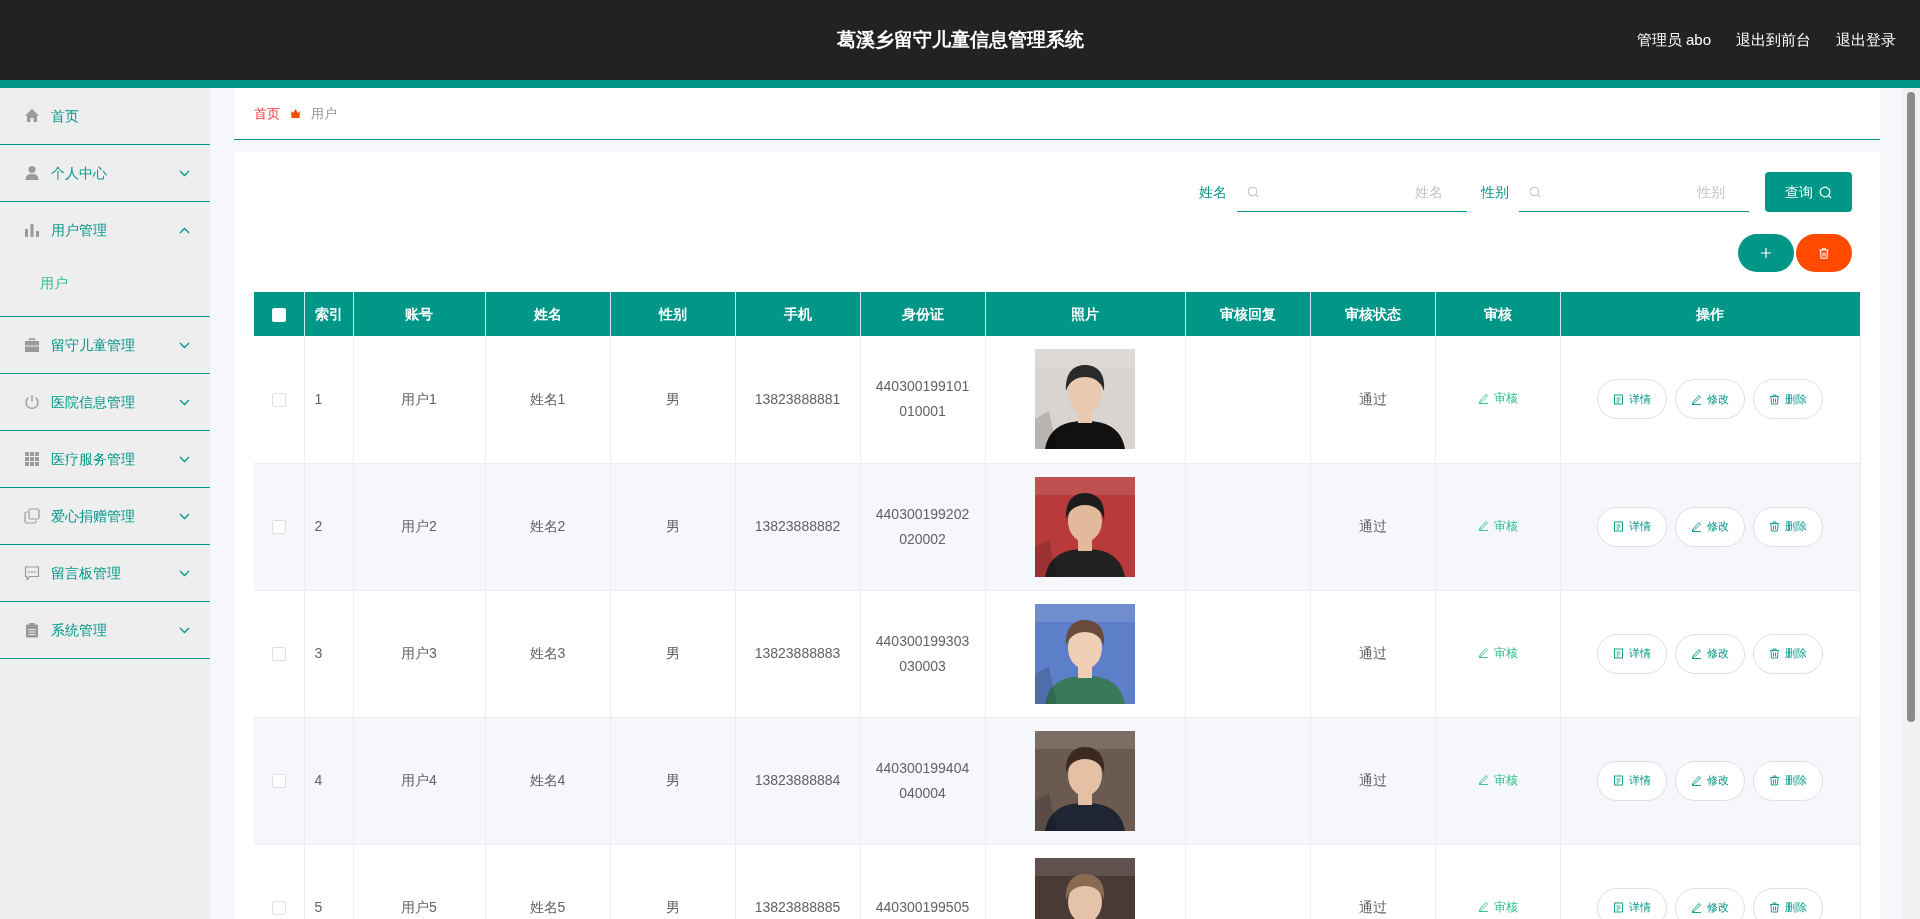 This screenshot has width=1920, height=919. I want to click on sidebar-item: 留言板管理, so click(105, 573).